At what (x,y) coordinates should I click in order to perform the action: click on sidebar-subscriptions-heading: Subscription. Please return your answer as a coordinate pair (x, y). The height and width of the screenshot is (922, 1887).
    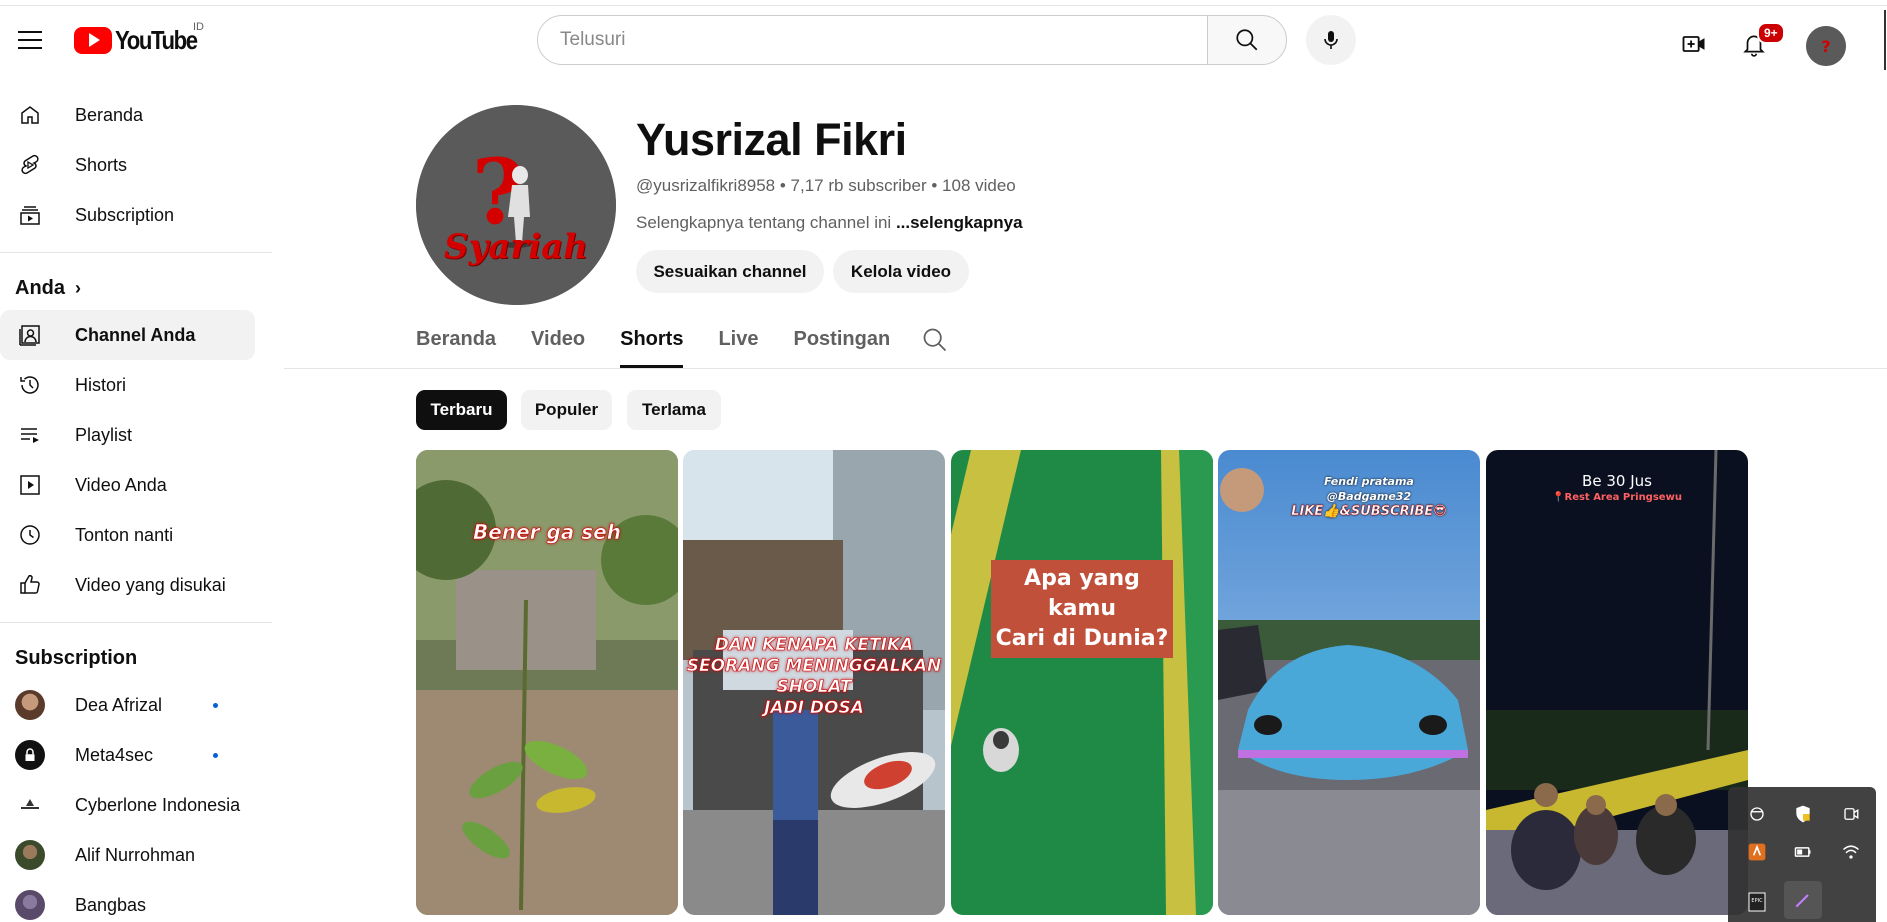
    Looking at the image, I should click on (76, 657).